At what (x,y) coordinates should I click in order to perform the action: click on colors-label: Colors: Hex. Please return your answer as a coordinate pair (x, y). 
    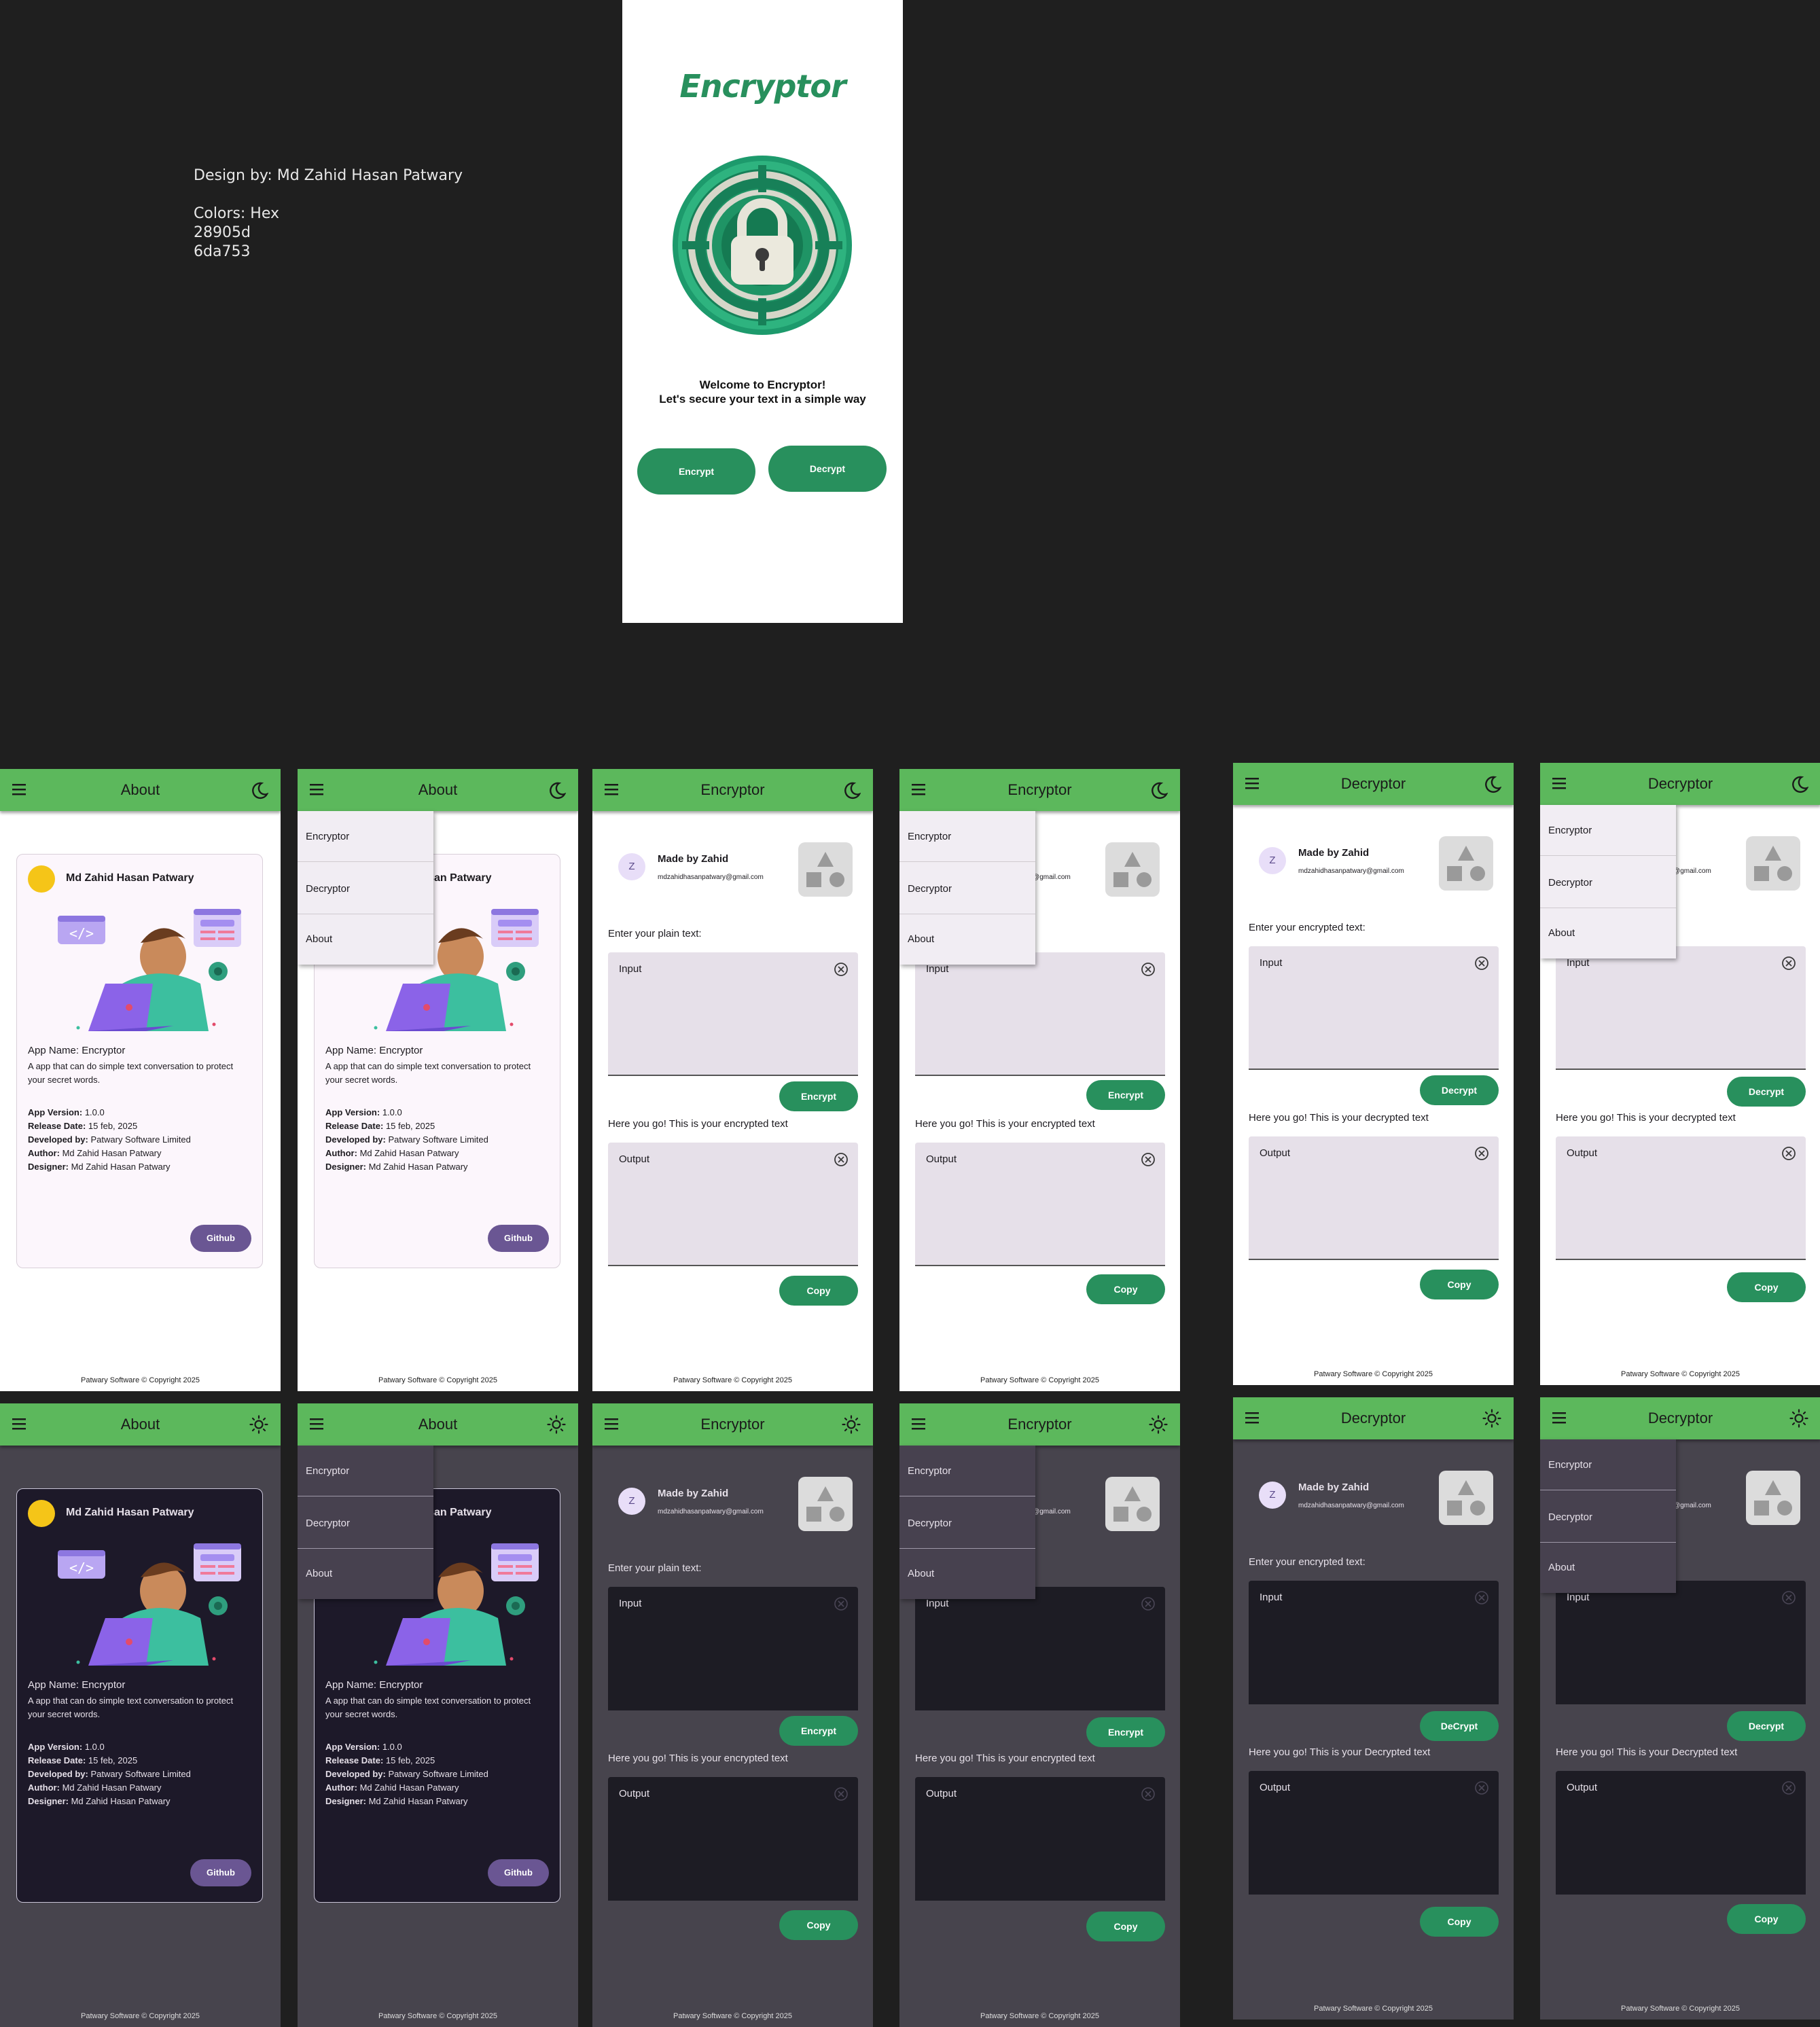
    Looking at the image, I should click on (237, 213).